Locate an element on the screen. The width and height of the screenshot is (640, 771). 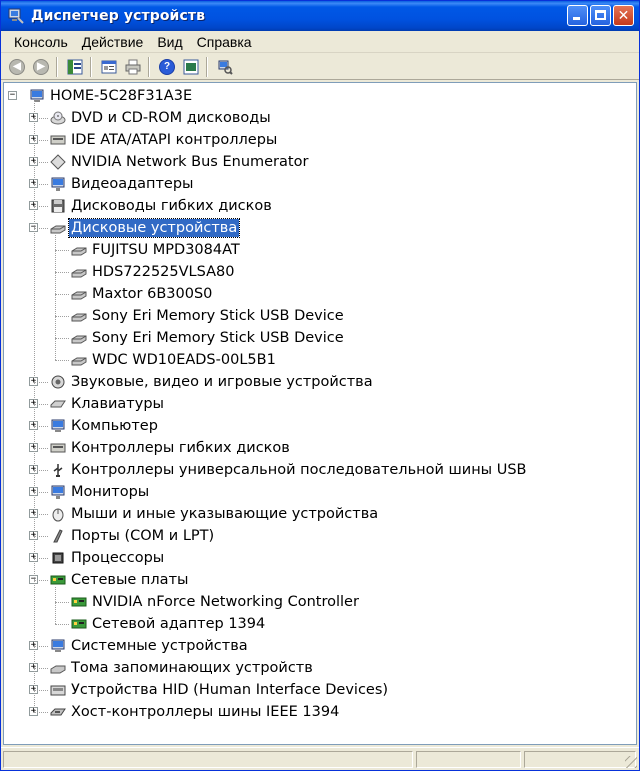
tree-device: WDC WD10EADS-00L5B1 is located at coordinates (174, 360).